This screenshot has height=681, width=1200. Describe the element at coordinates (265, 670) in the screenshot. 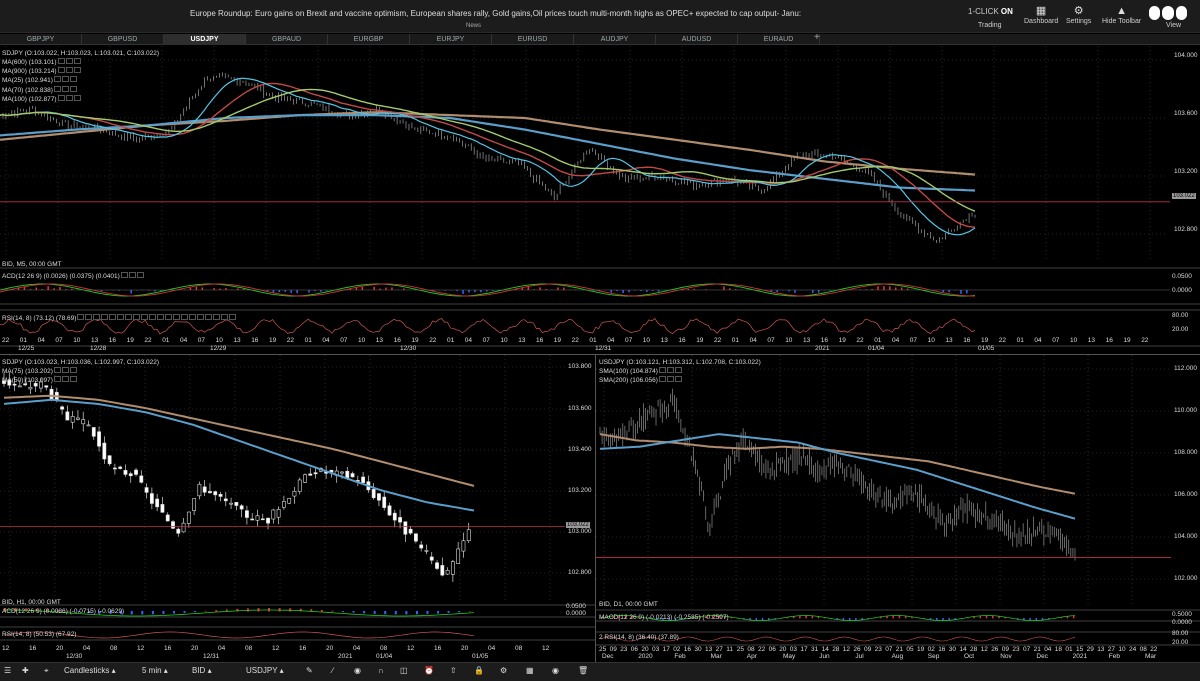

I see `symbol-select: USDJPY ▴` at that location.